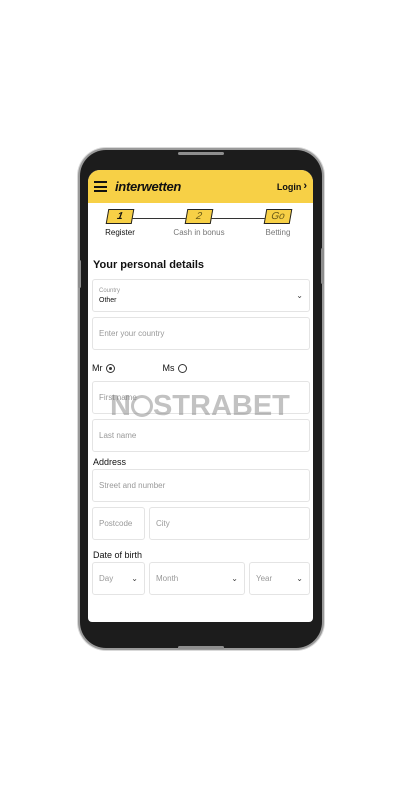  I want to click on postcode-city-row: Postcode City, so click(201, 527).